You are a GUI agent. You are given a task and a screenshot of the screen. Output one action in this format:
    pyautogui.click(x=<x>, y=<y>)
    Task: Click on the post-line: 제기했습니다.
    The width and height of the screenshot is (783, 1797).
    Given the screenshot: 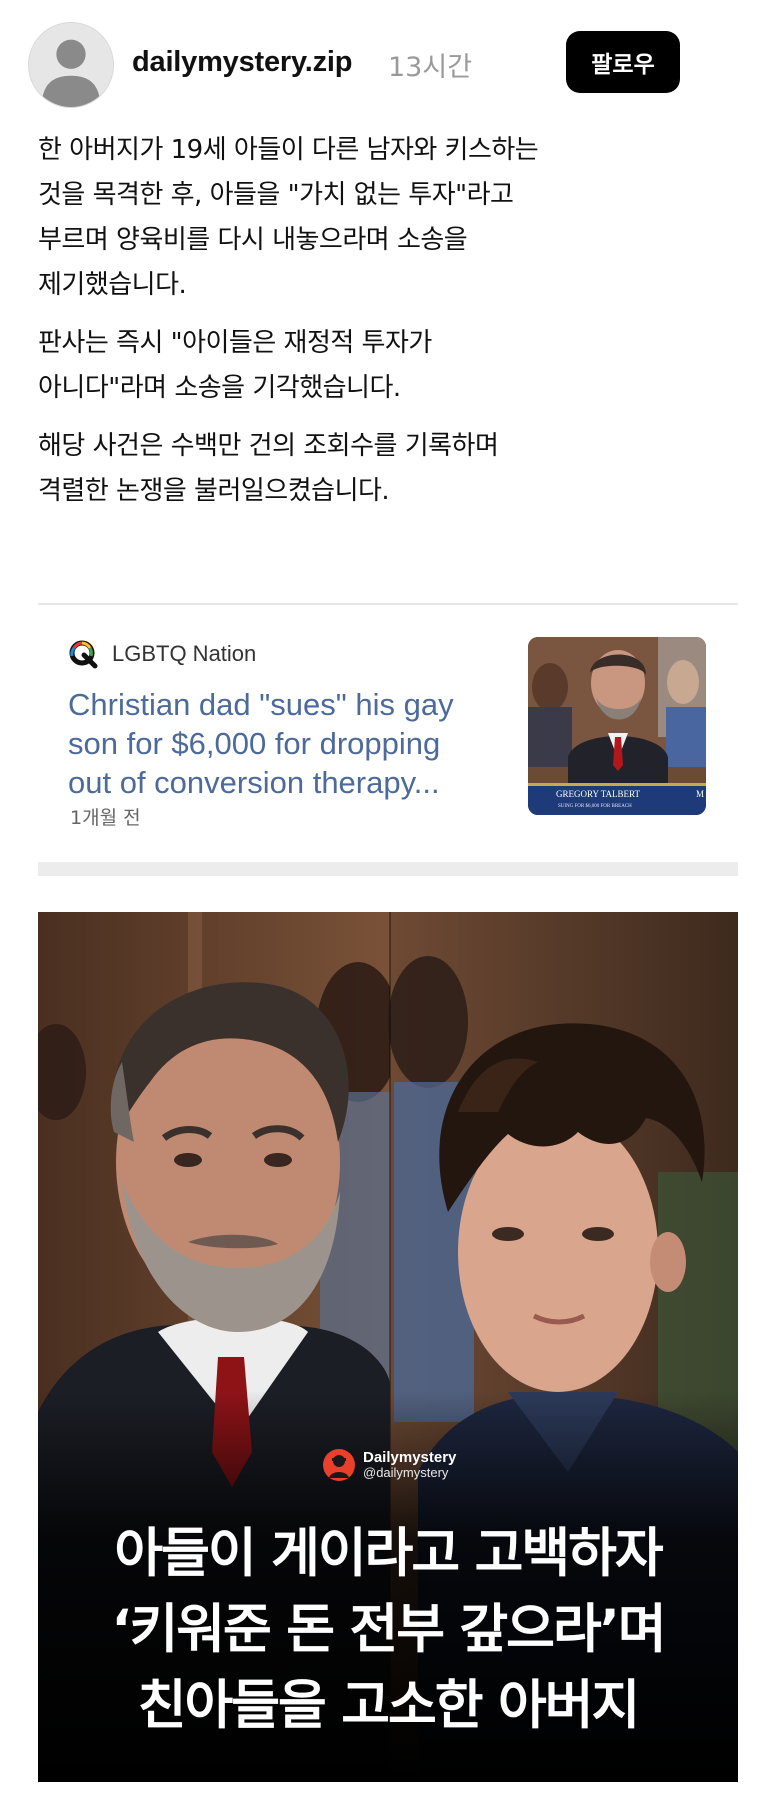 What is the action you would take?
    pyautogui.click(x=112, y=285)
    